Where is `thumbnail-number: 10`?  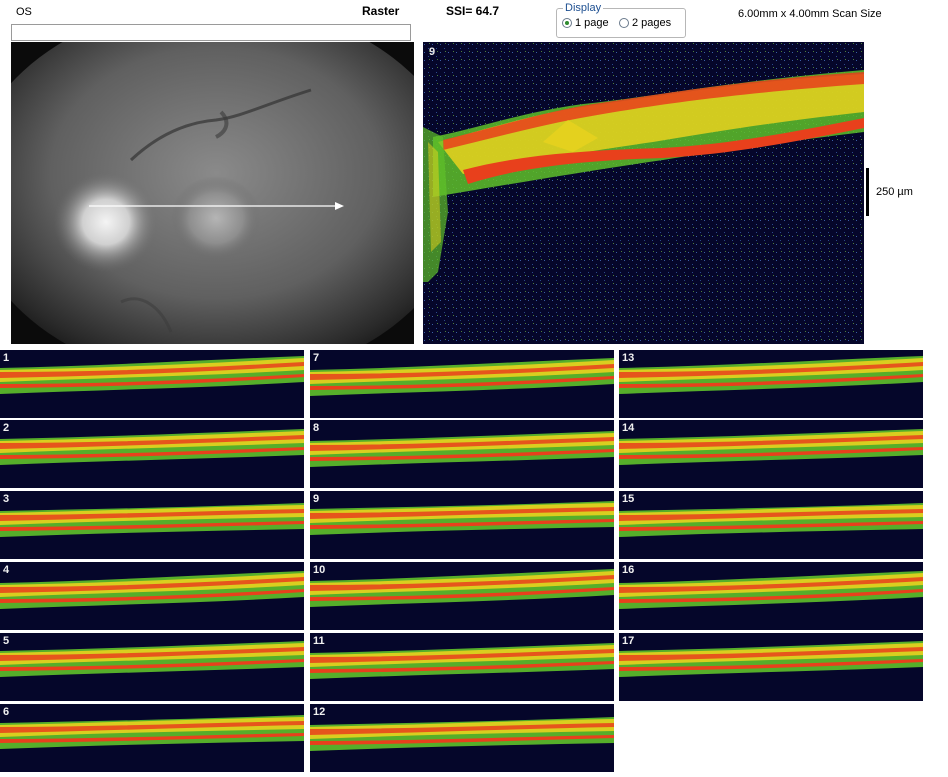
thumbnail-number: 10 is located at coordinates (319, 570).